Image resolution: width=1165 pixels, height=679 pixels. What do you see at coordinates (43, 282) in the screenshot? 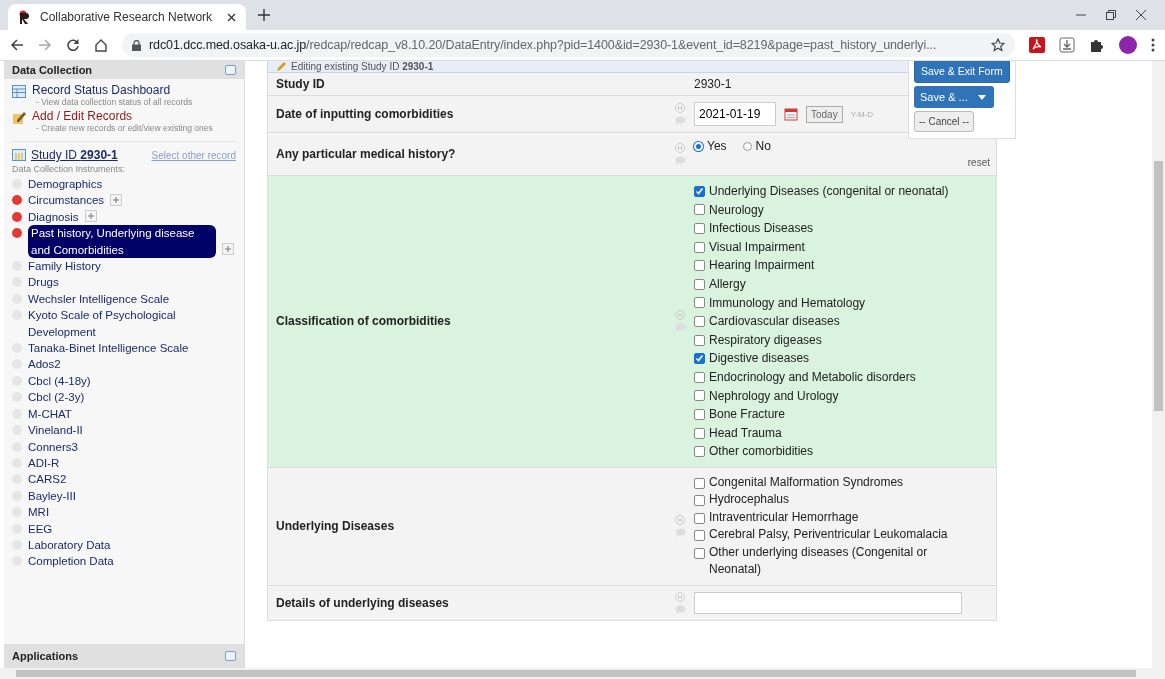
I see `instrument-link: Drugs` at bounding box center [43, 282].